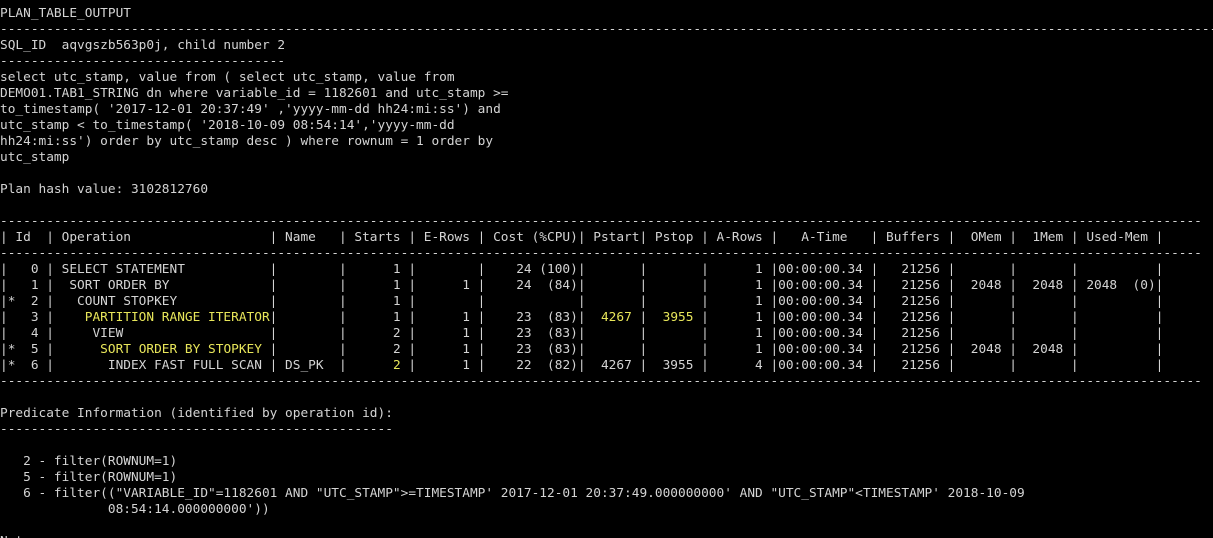 The height and width of the screenshot is (538, 1213). Describe the element at coordinates (616, 317) in the screenshot. I see `highlighted-text: 4267` at that location.